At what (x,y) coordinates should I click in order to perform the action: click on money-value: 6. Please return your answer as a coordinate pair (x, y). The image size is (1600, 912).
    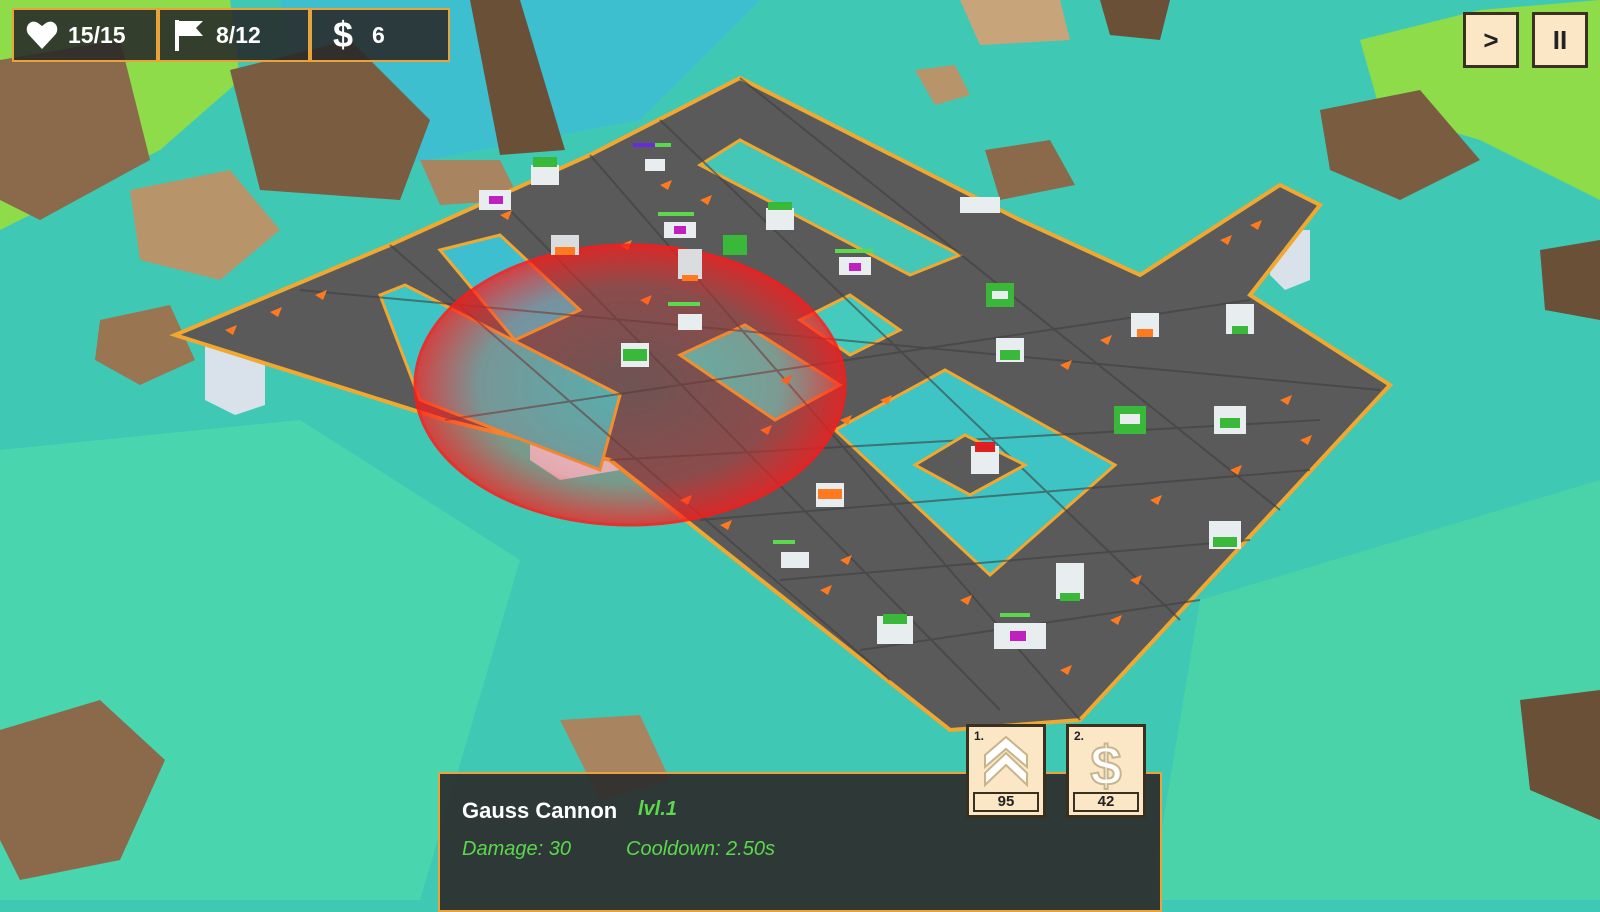
    Looking at the image, I should click on (378, 34).